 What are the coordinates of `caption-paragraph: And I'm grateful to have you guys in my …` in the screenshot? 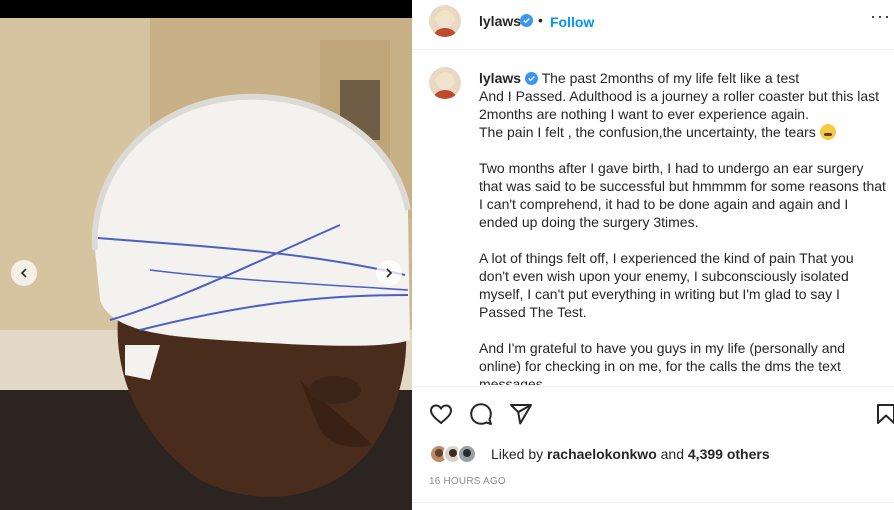 It's located at (662, 362).